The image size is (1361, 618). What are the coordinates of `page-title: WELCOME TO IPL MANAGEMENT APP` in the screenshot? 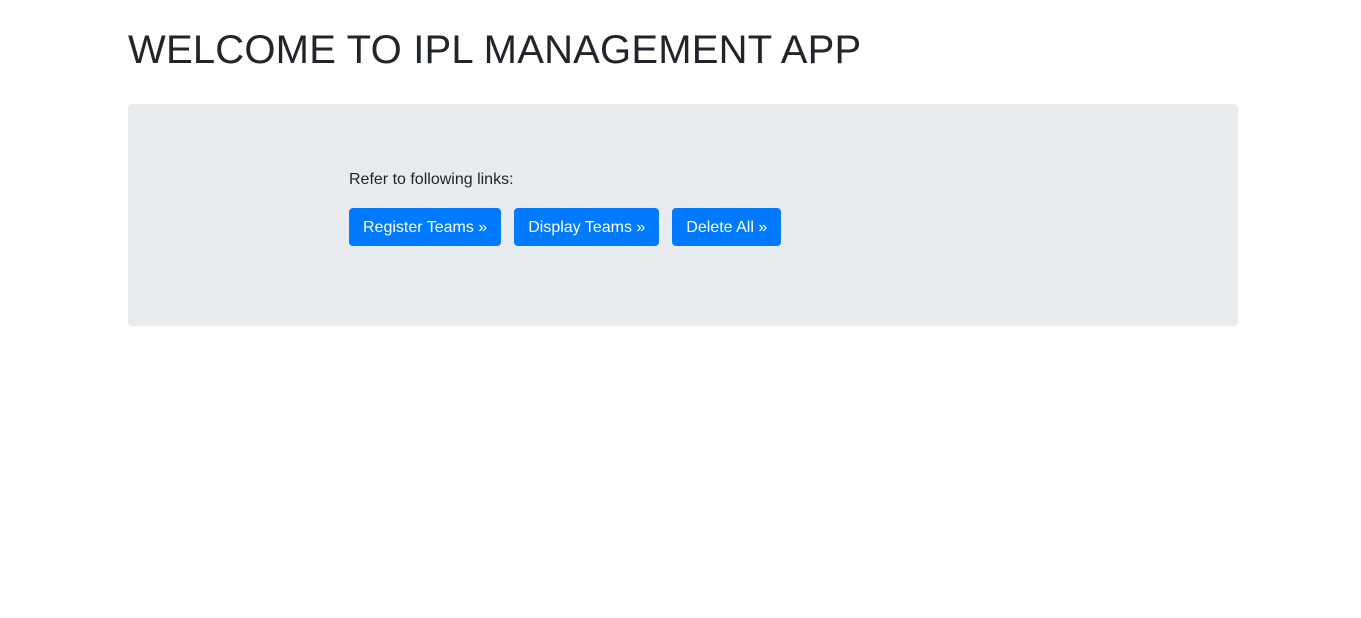 It's located at (495, 50).